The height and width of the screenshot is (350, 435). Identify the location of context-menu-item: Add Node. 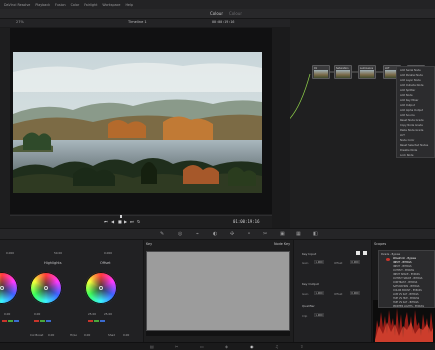
(406, 95).